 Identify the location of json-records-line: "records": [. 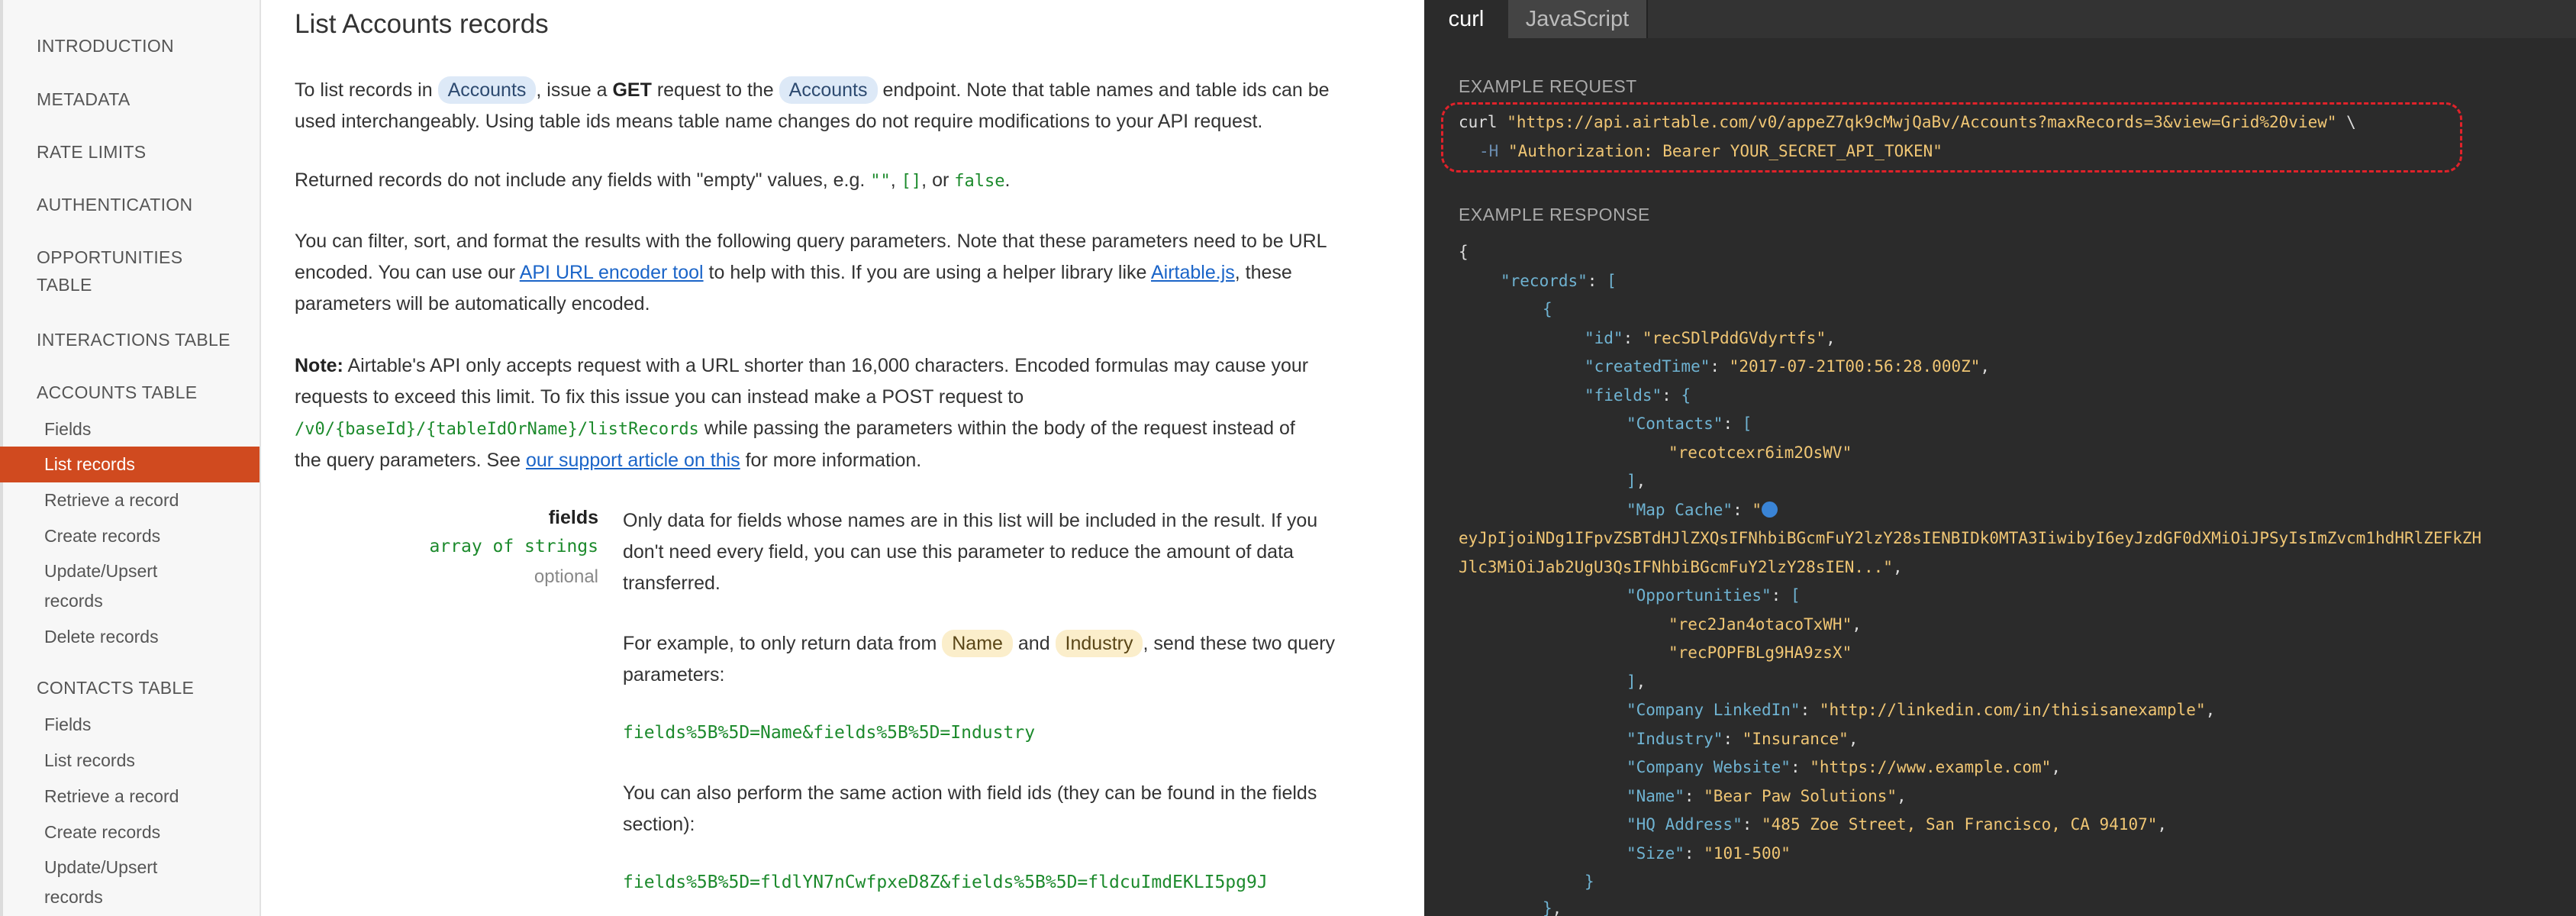
(1559, 281).